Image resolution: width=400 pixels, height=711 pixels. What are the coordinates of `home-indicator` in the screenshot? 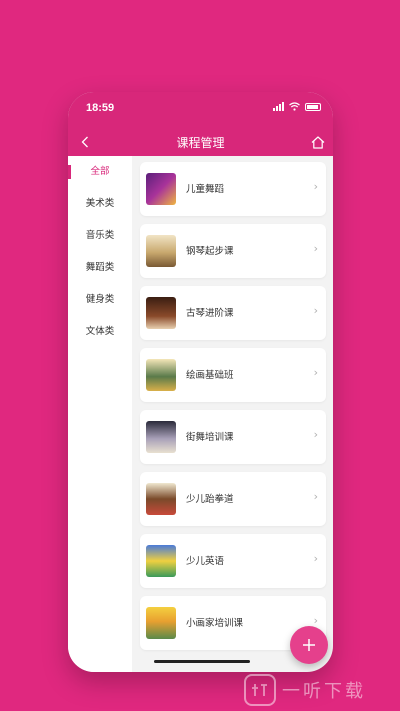 It's located at (202, 661).